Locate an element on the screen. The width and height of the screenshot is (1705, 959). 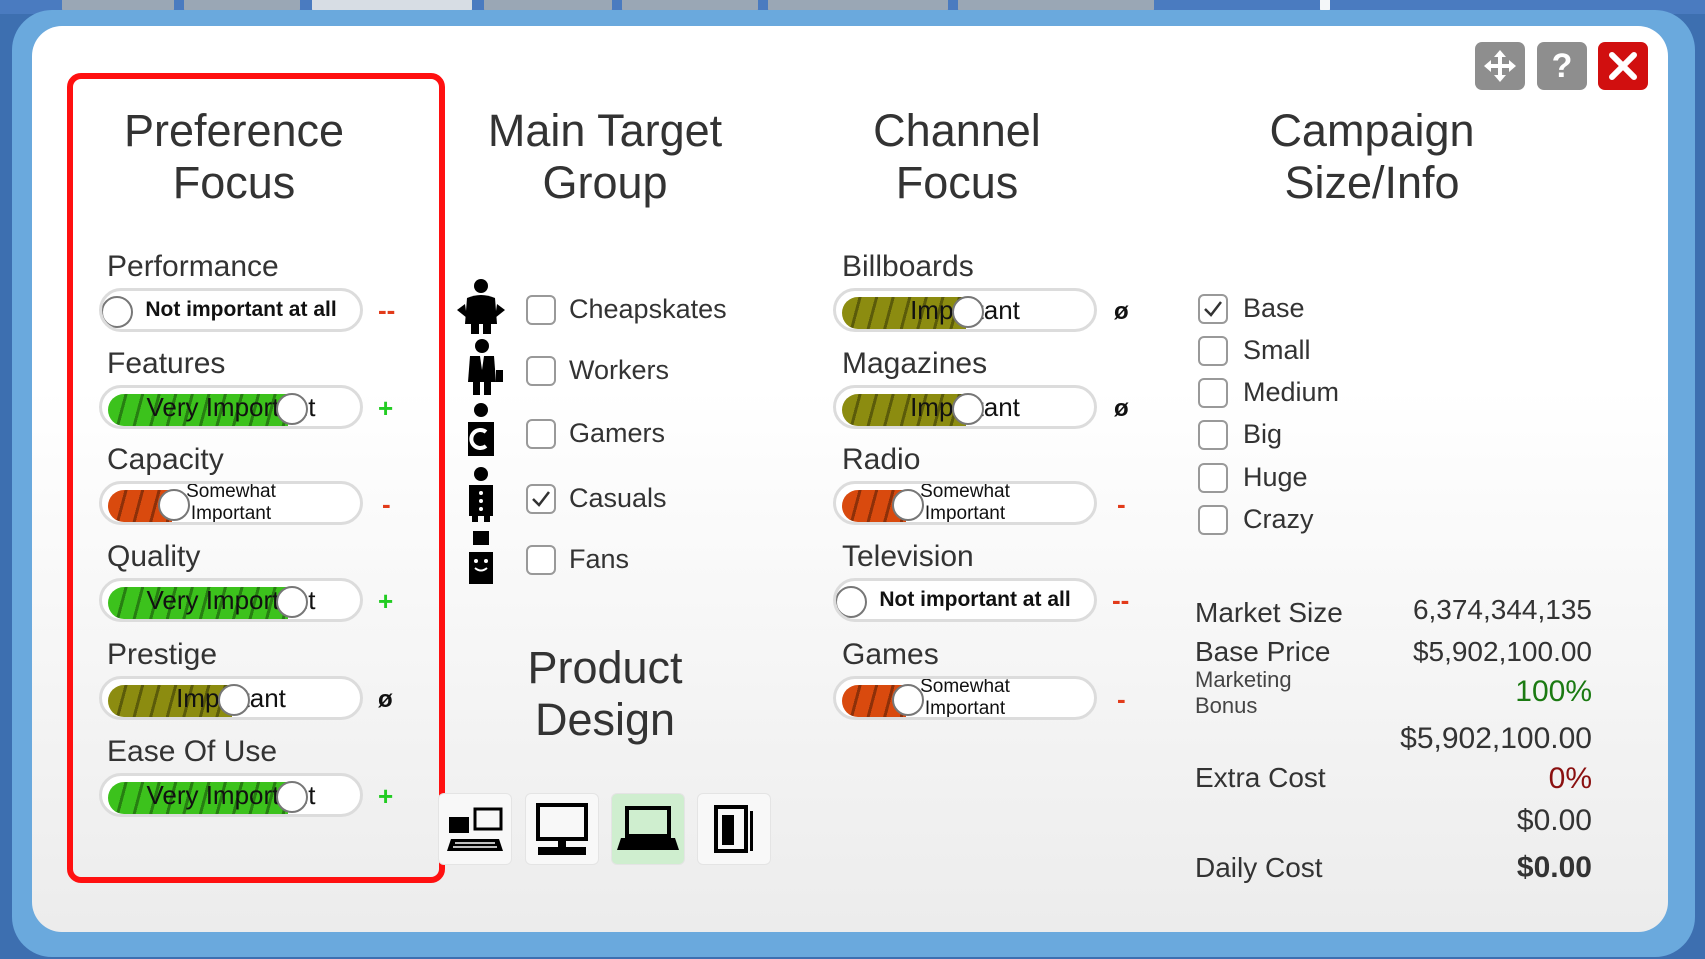
television-slider: Not important at all is located at coordinates (965, 600).